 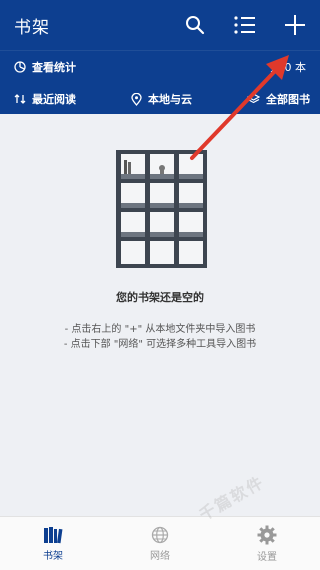 What do you see at coordinates (267, 535) in the screenshot?
I see `gear-icon` at bounding box center [267, 535].